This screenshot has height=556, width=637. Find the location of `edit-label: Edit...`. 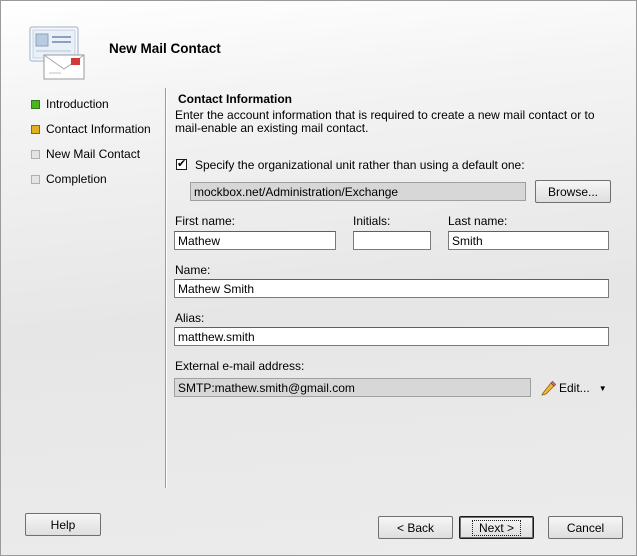

edit-label: Edit... is located at coordinates (574, 388).